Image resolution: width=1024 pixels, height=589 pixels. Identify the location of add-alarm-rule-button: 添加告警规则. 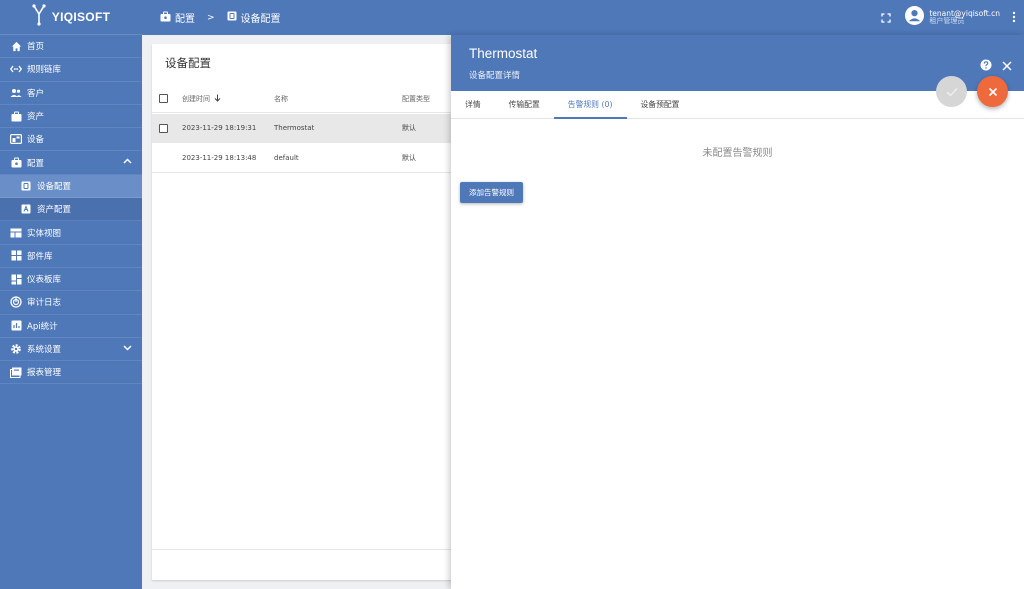
(491, 192).